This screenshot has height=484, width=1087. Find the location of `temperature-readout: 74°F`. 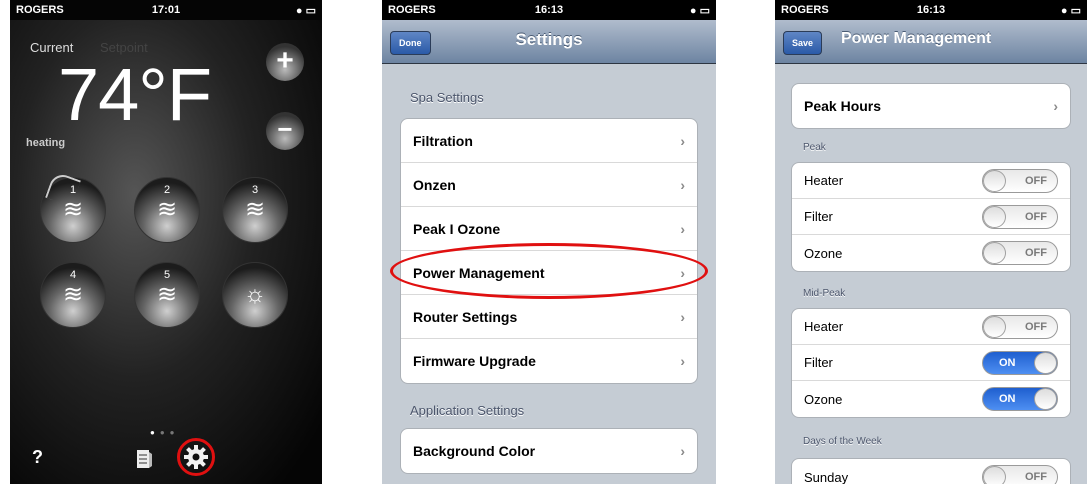

temperature-readout: 74°F is located at coordinates (135, 94).